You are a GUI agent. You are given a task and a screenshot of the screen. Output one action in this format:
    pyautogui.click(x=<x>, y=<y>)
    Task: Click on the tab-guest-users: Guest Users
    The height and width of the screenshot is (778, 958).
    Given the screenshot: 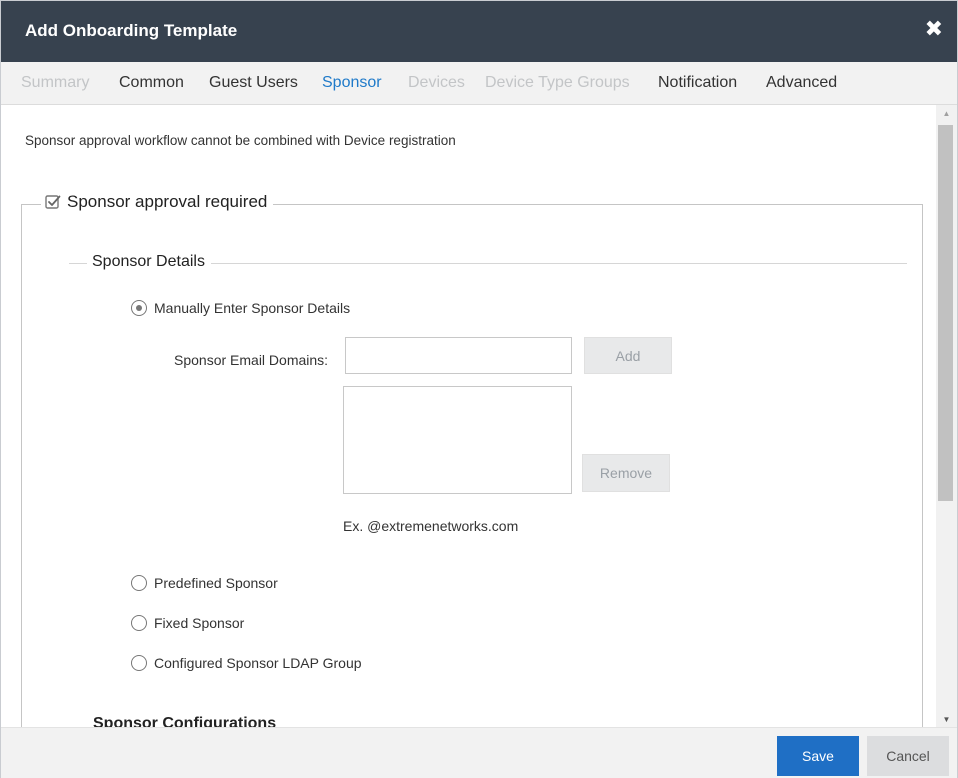 What is the action you would take?
    pyautogui.click(x=253, y=83)
    